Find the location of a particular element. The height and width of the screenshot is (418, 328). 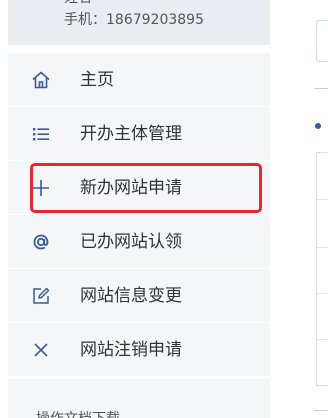

sidebar-item-website-change: 网站信息变更 is located at coordinates (139, 296).